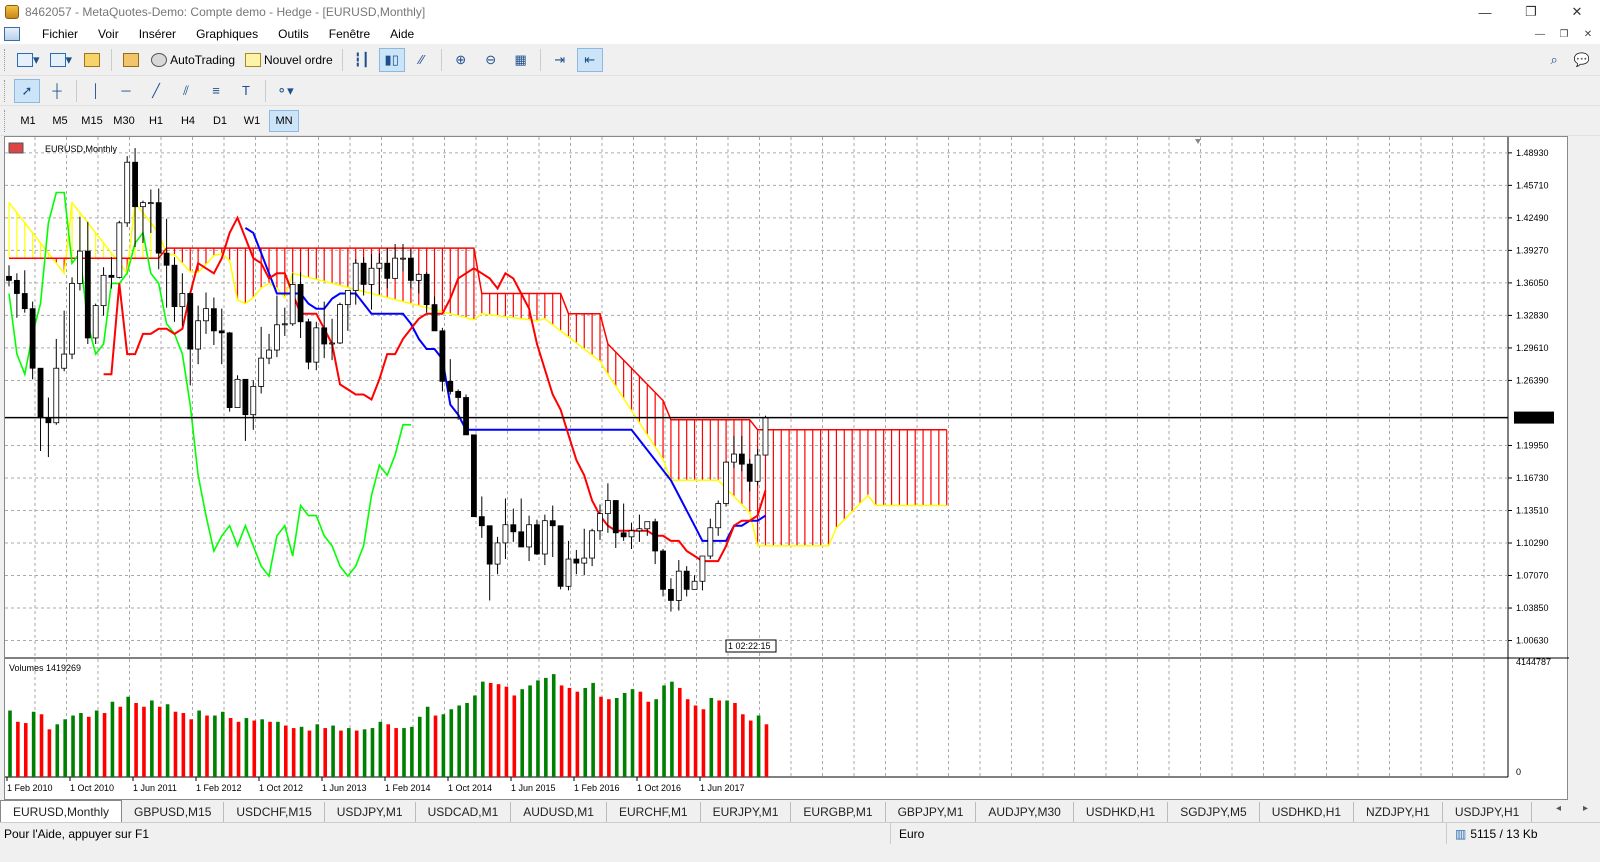  Describe the element at coordinates (61, 811) in the screenshot. I see `tab-eurusd-monthly: EURUSD,Monthly` at that location.